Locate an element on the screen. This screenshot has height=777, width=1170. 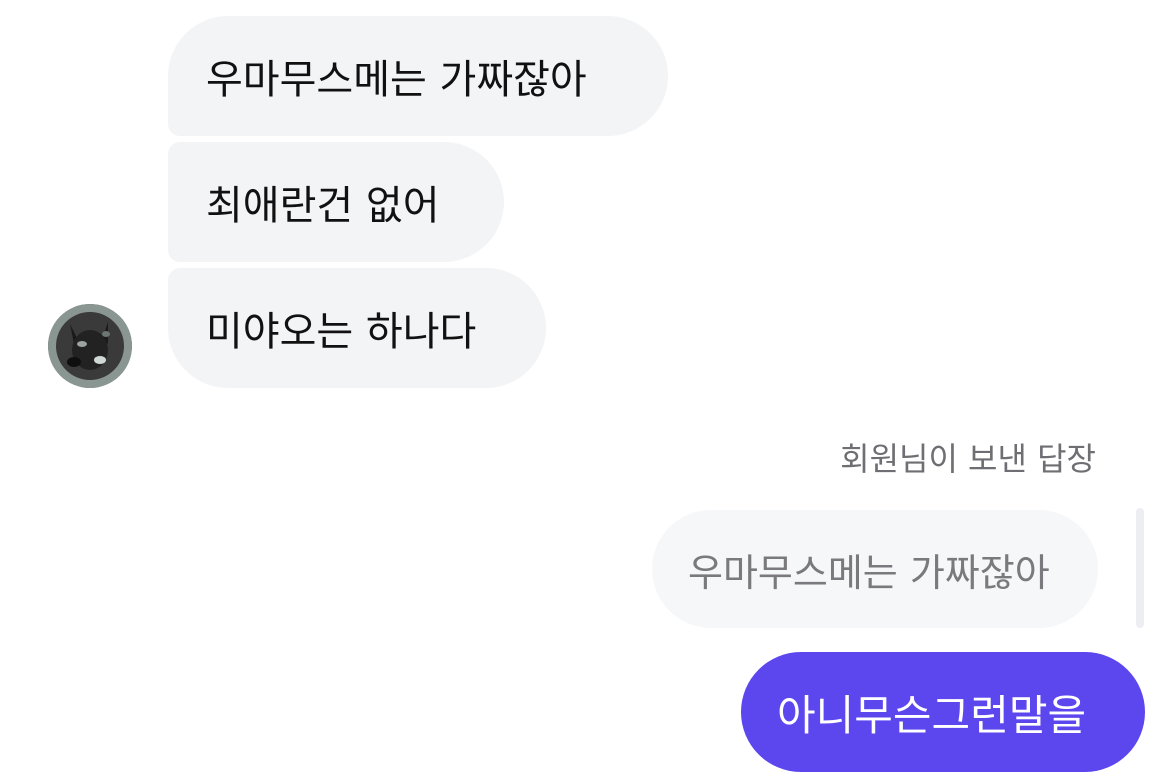
message-text: 우마무스메는 가짜잖아 is located at coordinates (396, 80).